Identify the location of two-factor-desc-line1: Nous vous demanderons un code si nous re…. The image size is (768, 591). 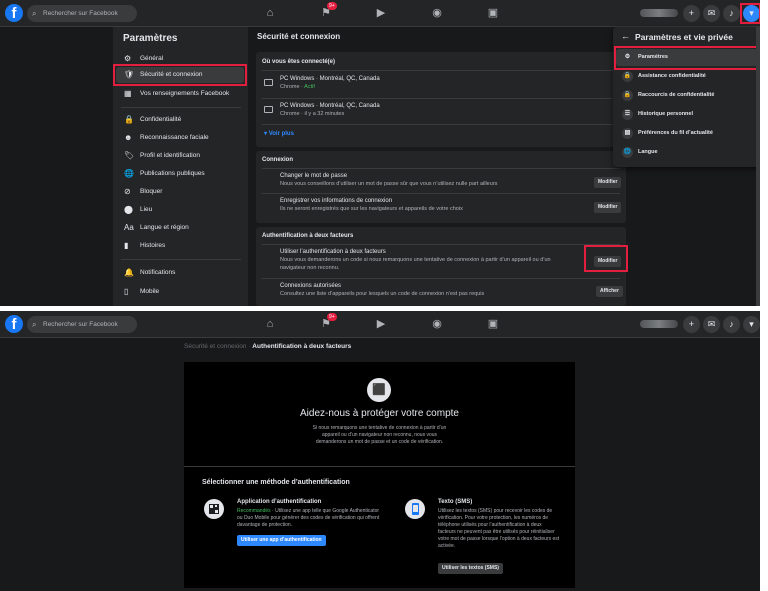
(415, 260).